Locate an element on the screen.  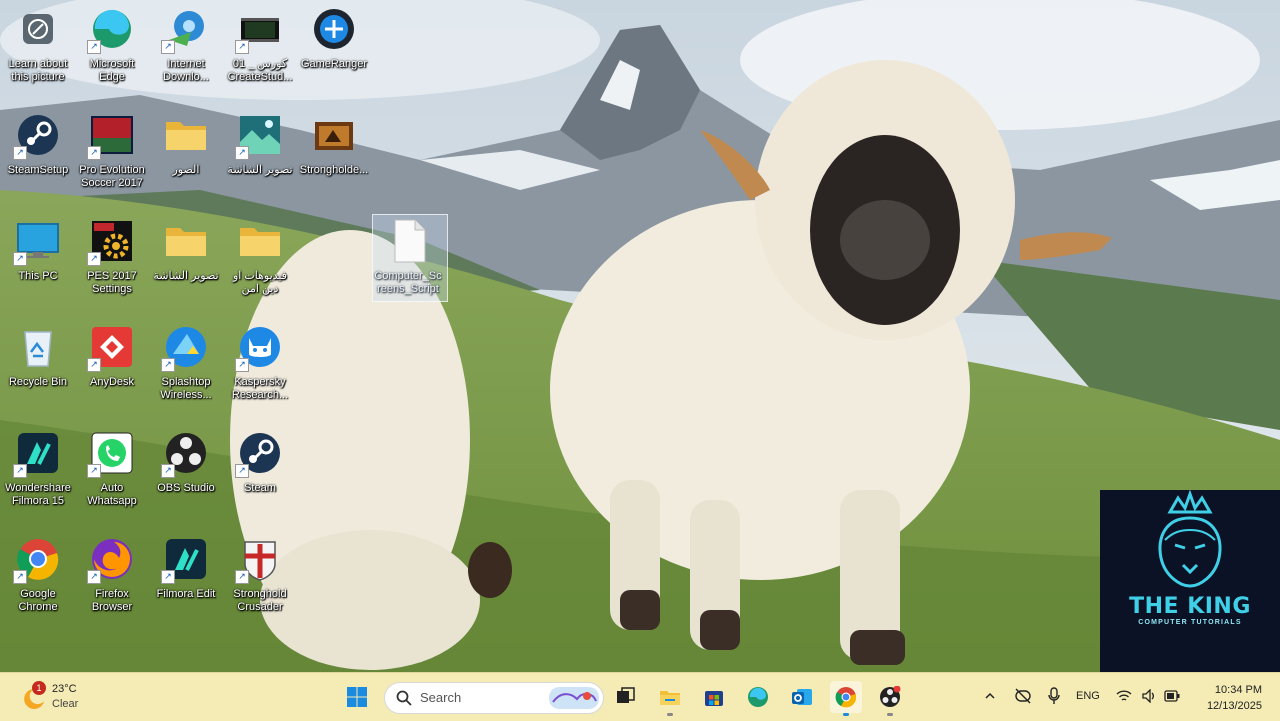
desktop-icon: ↗ This PC is located at coordinates (38, 264).